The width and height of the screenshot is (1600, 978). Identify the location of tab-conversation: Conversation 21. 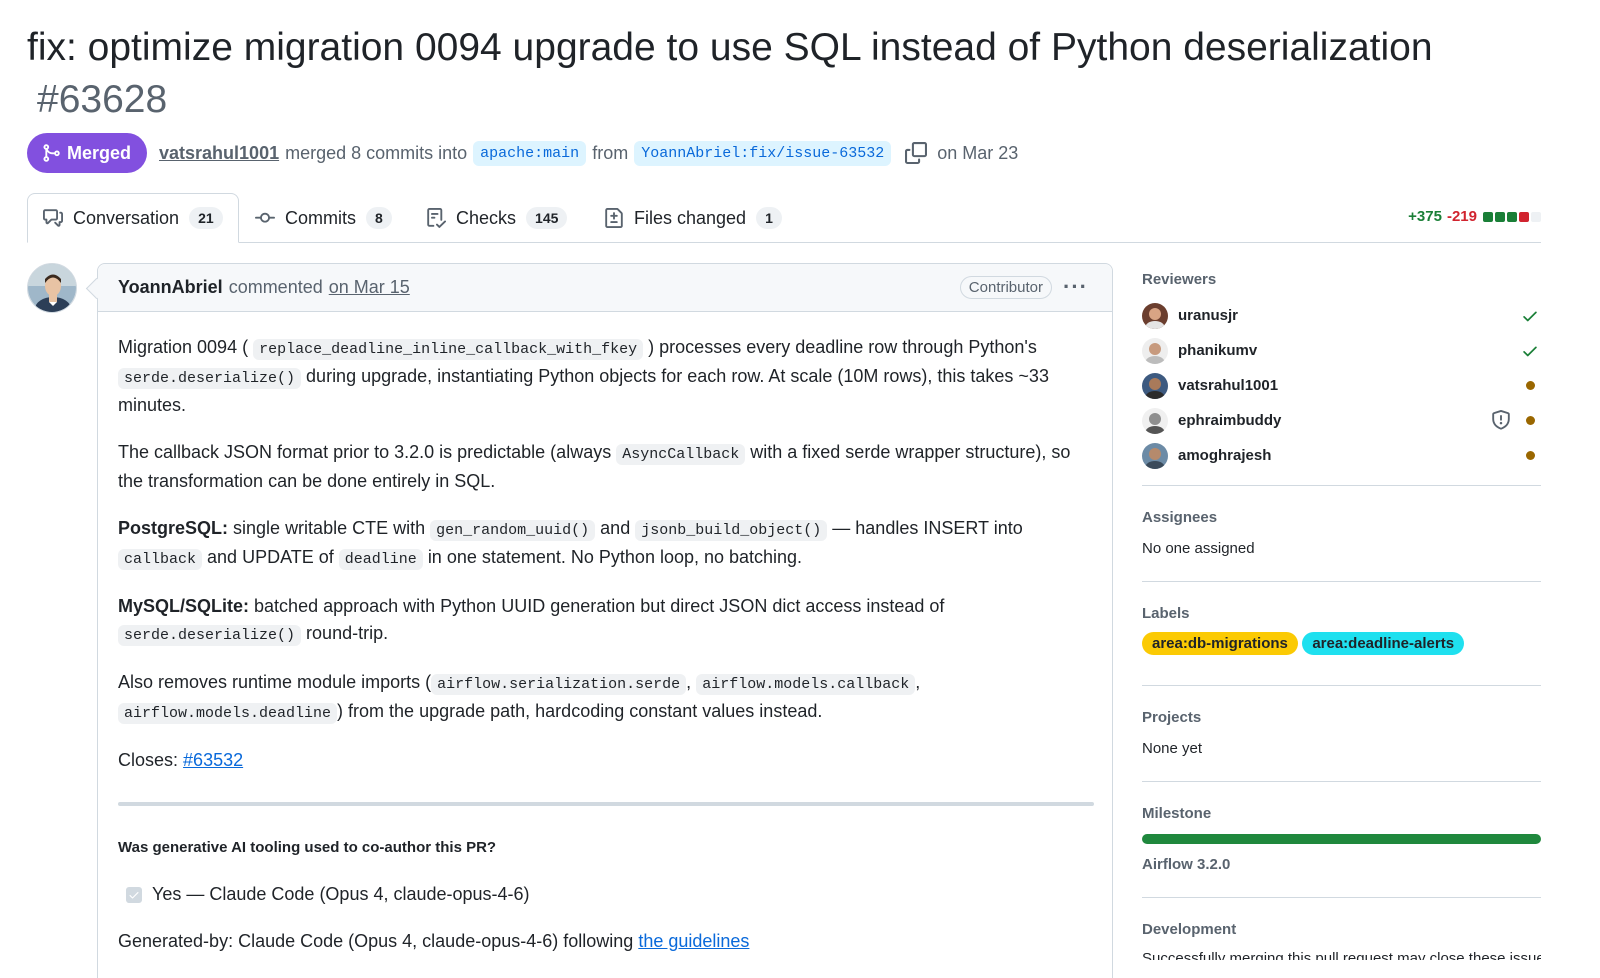
(133, 218).